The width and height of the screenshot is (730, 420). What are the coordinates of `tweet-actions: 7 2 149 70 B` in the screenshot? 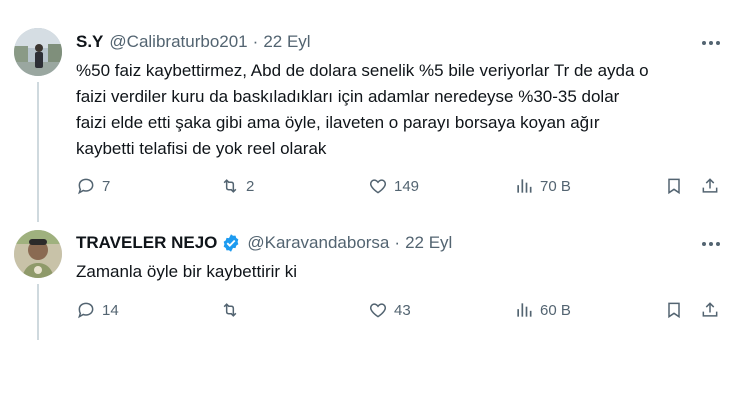 It's located at (398, 188).